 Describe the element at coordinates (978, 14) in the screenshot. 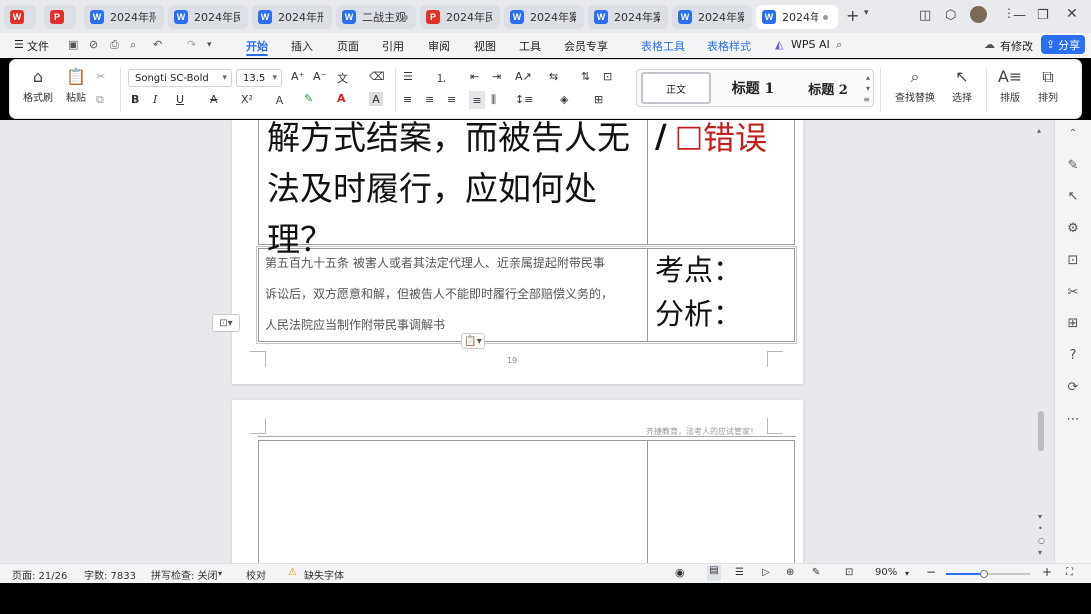

I see `avatar` at that location.